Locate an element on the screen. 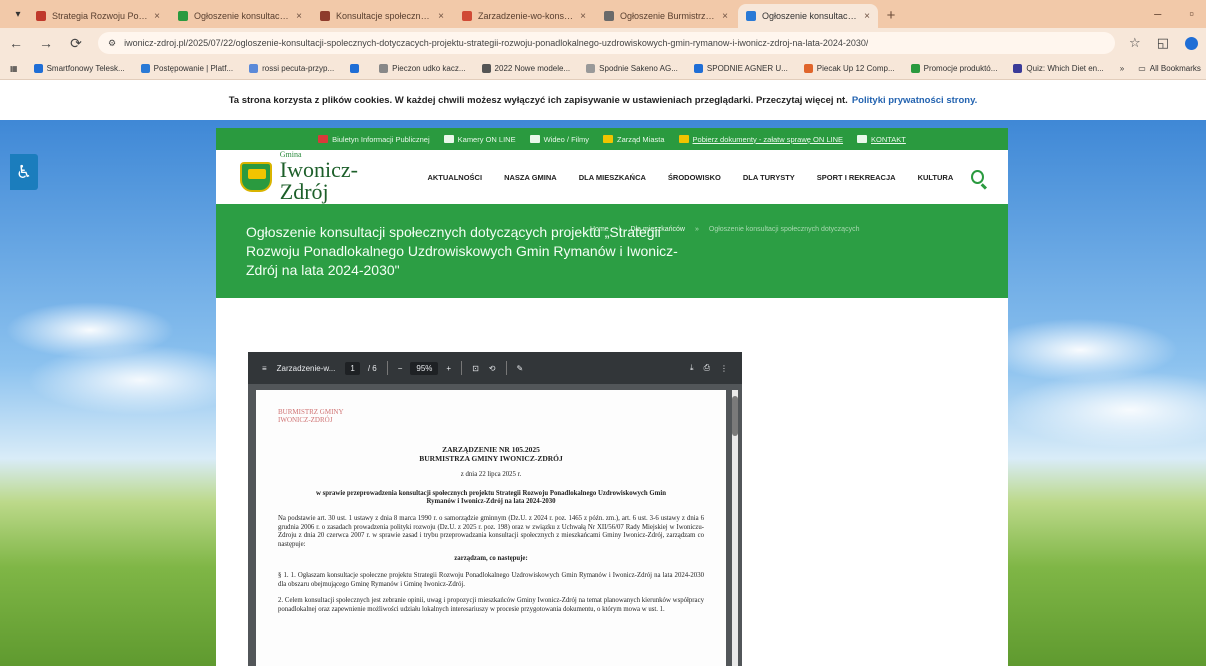 The width and height of the screenshot is (1206, 666). minimize-icon: – is located at coordinates (1157, 13).